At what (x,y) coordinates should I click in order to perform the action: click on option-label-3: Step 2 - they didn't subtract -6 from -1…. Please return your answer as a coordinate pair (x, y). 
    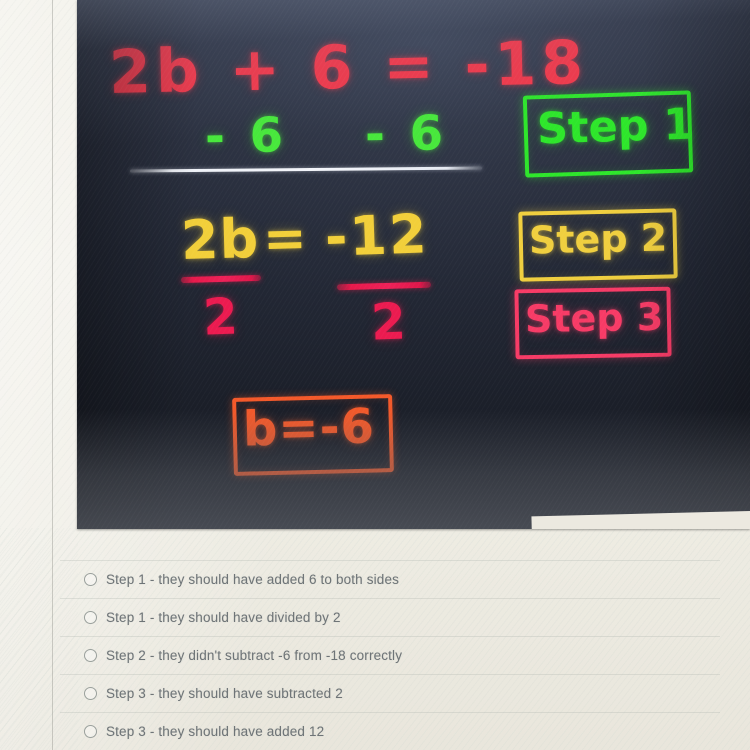
    Looking at the image, I should click on (254, 655).